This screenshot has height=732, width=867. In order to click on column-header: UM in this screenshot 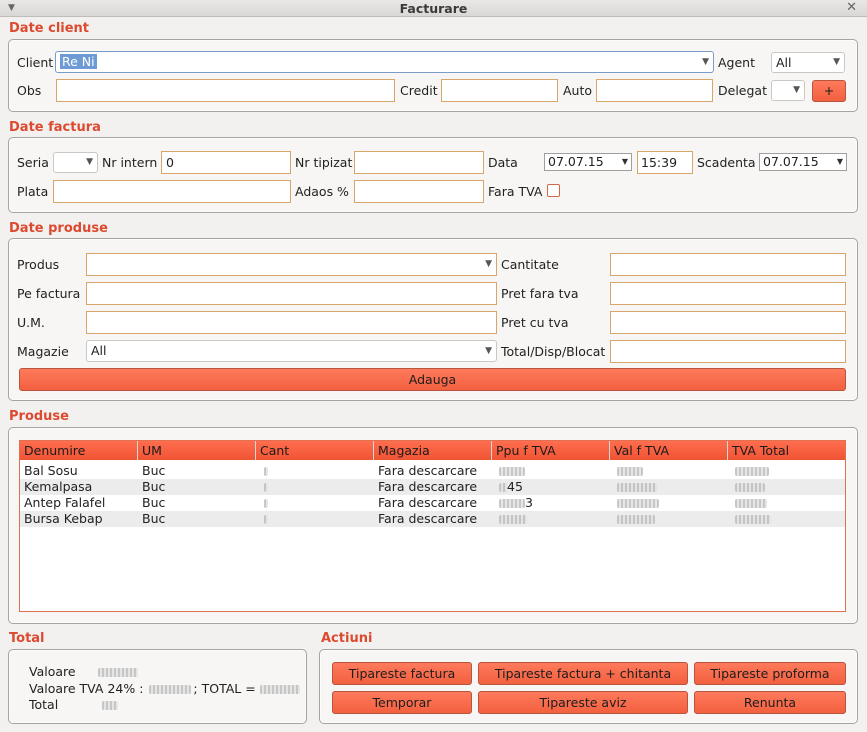, I will do `click(197, 450)`.